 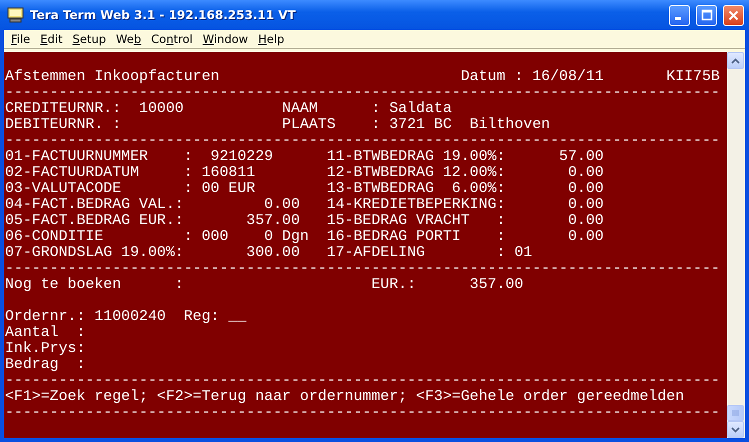 I want to click on scrollbar, so click(x=736, y=245).